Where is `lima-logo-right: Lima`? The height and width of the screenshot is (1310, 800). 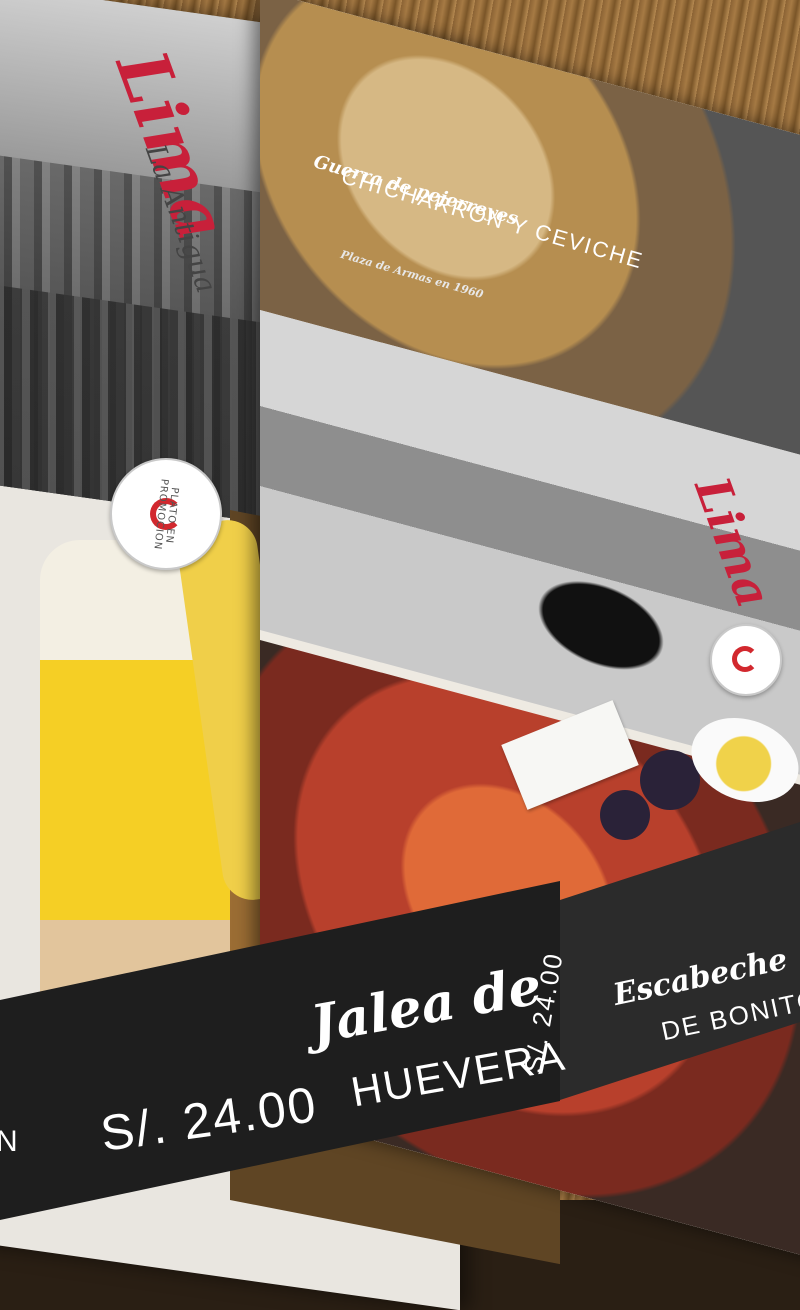 lima-logo-right: Lima is located at coordinates (741, 542).